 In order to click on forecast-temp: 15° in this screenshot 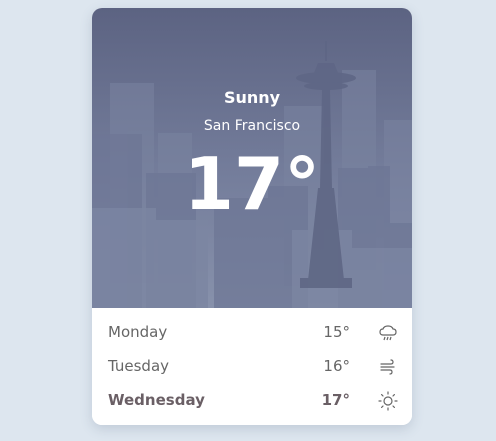, I will do `click(336, 332)`.